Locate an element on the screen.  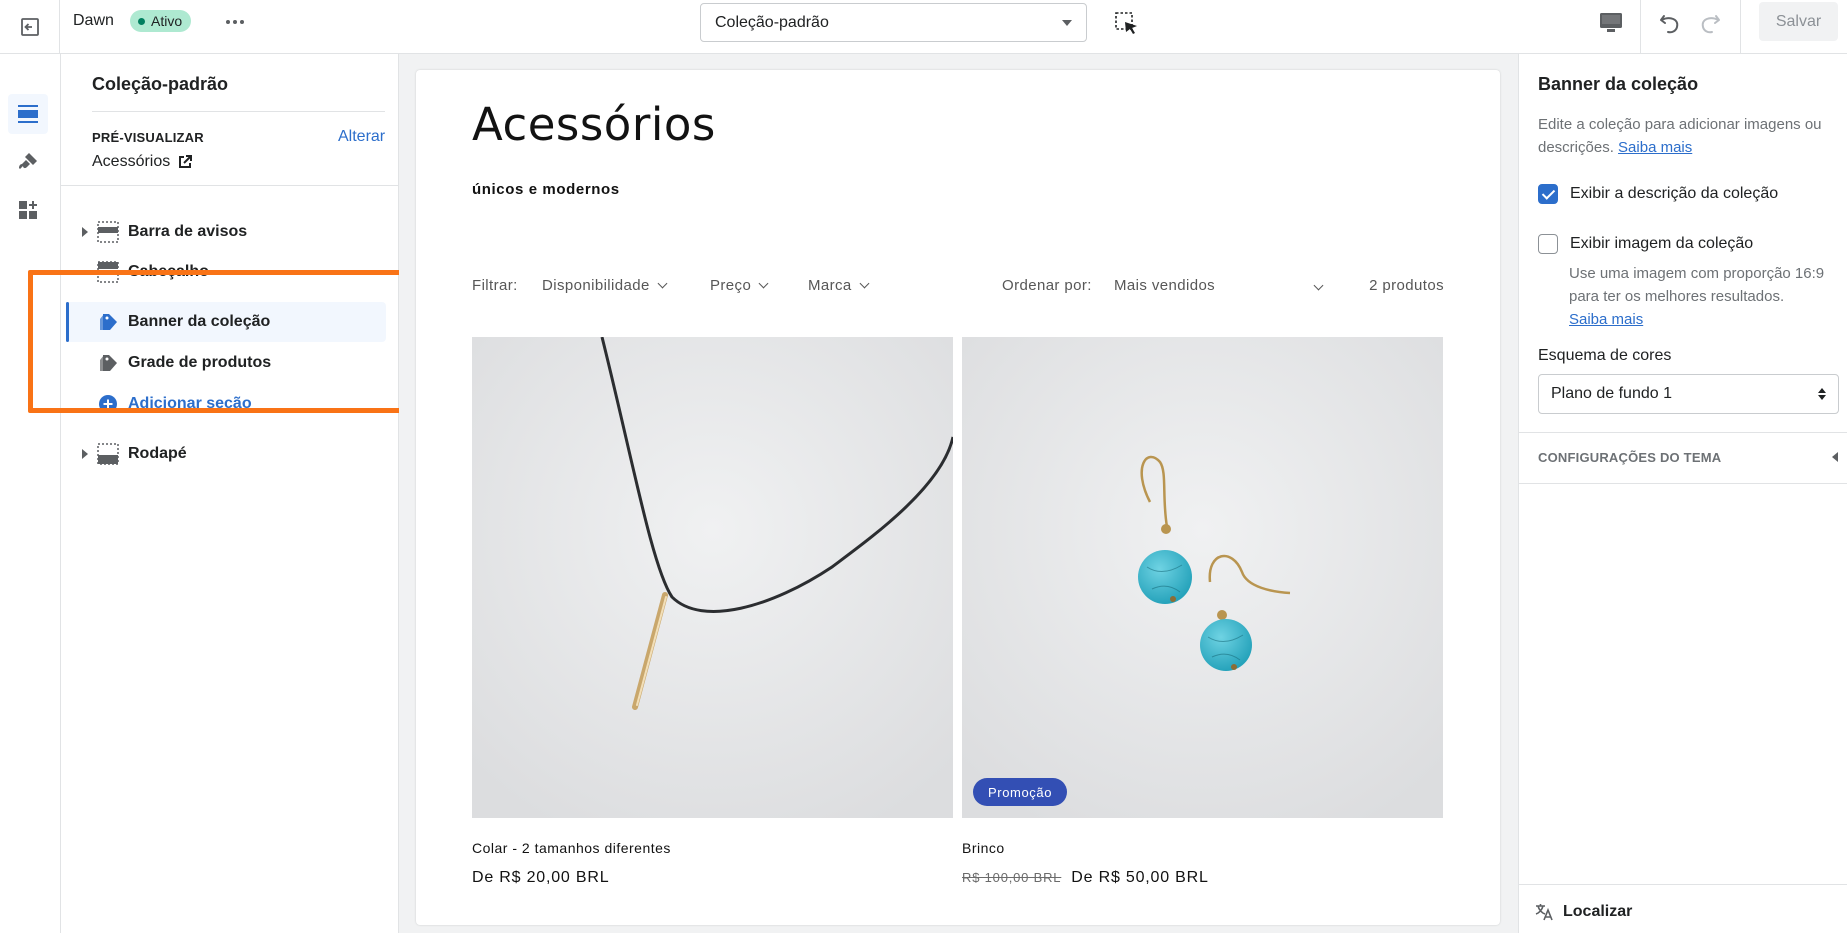
select-arrows-icon is located at coordinates (1822, 394).